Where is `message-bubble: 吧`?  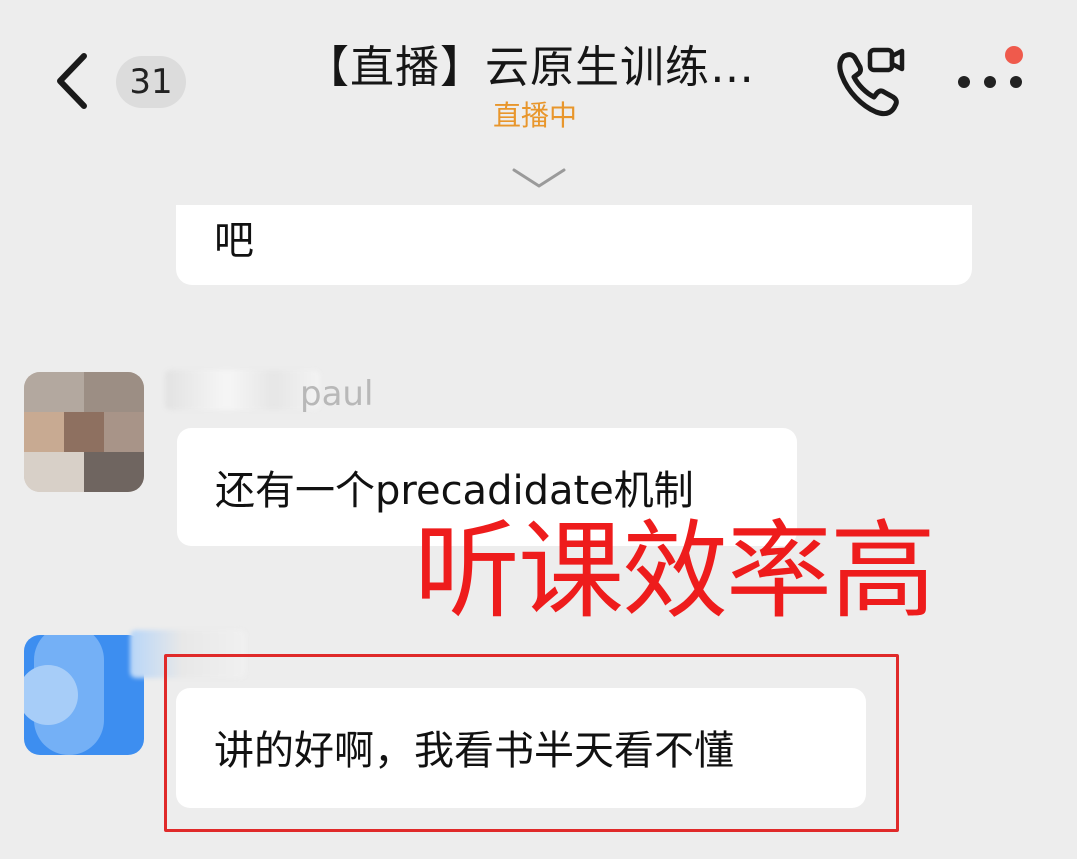
message-bubble: 吧 is located at coordinates (574, 245).